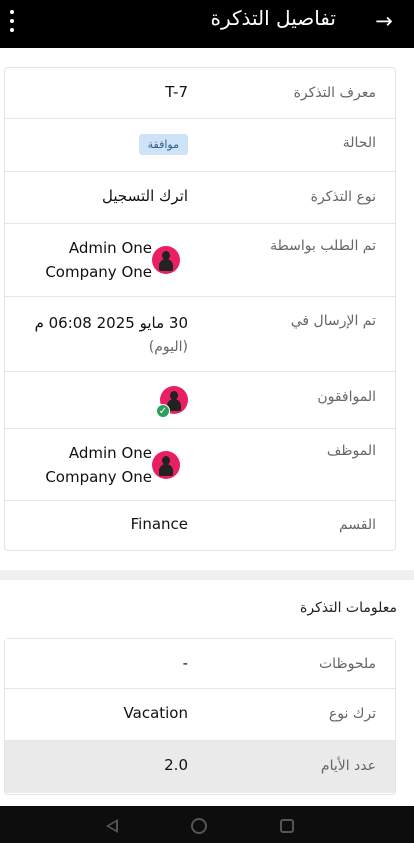  What do you see at coordinates (359, 143) in the screenshot?
I see `status-label: الحالة` at bounding box center [359, 143].